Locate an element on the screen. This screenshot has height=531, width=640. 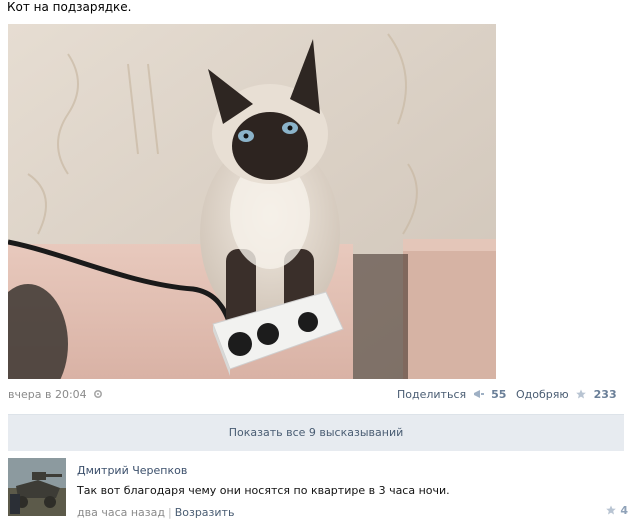
reply-button: Возразить is located at coordinates (205, 512).